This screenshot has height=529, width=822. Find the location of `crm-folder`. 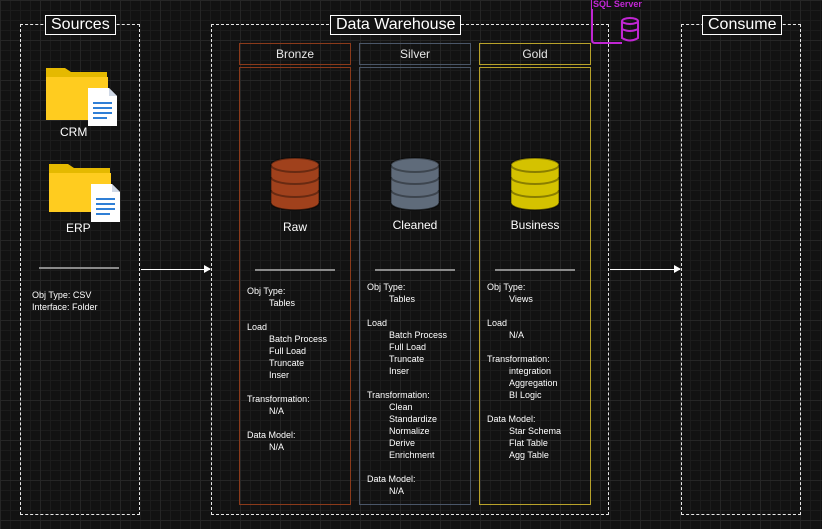

crm-folder is located at coordinates (82, 95).